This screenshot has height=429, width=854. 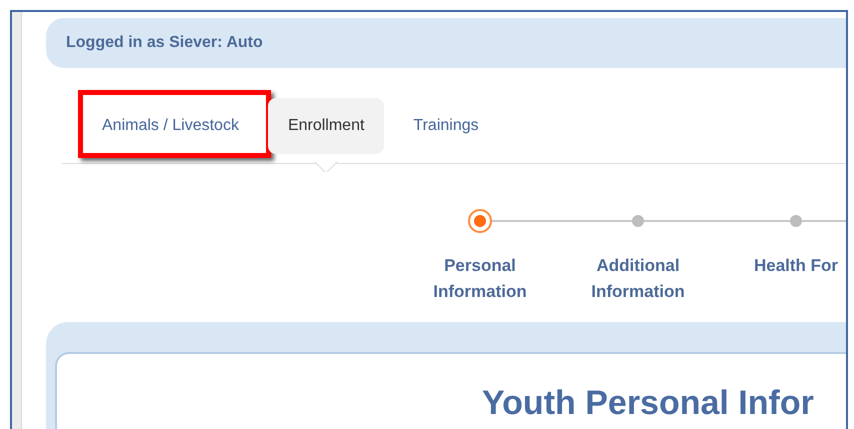 I want to click on tab: Trainings, so click(x=446, y=126).